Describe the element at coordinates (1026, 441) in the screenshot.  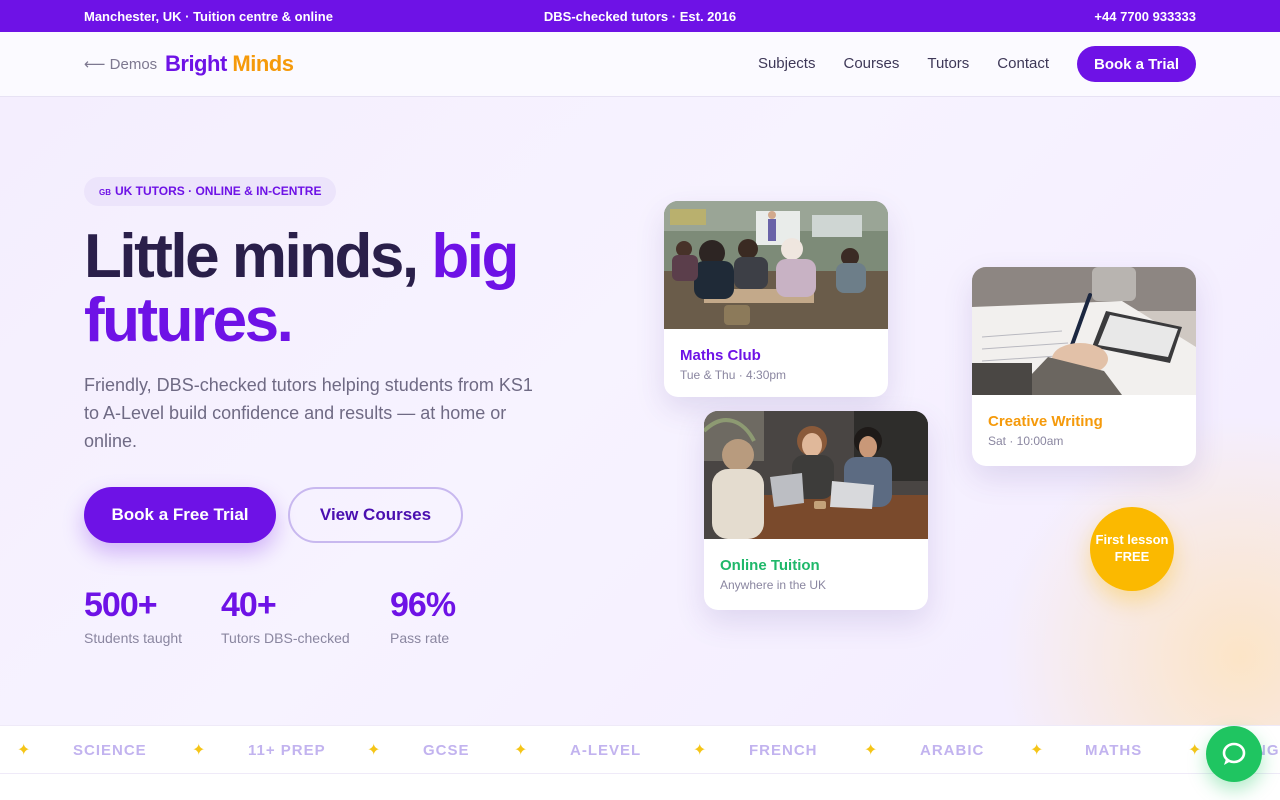
I see `card-schedule: Sat · 10:00am` at that location.